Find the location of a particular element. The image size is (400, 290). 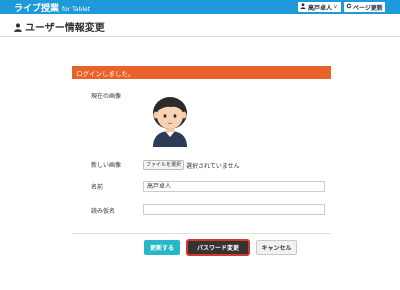

reload-label: ページ更新 is located at coordinates (368, 8).